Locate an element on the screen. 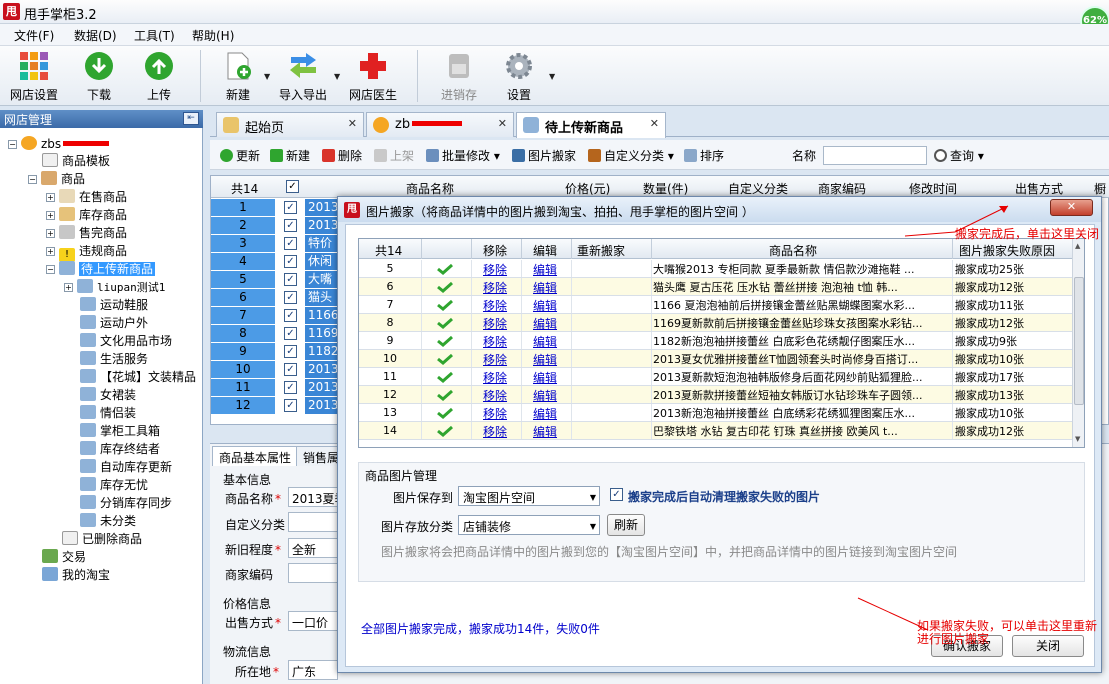 The width and height of the screenshot is (1109, 684). tree-item-goods: − 商品 is located at coordinates (56, 179).